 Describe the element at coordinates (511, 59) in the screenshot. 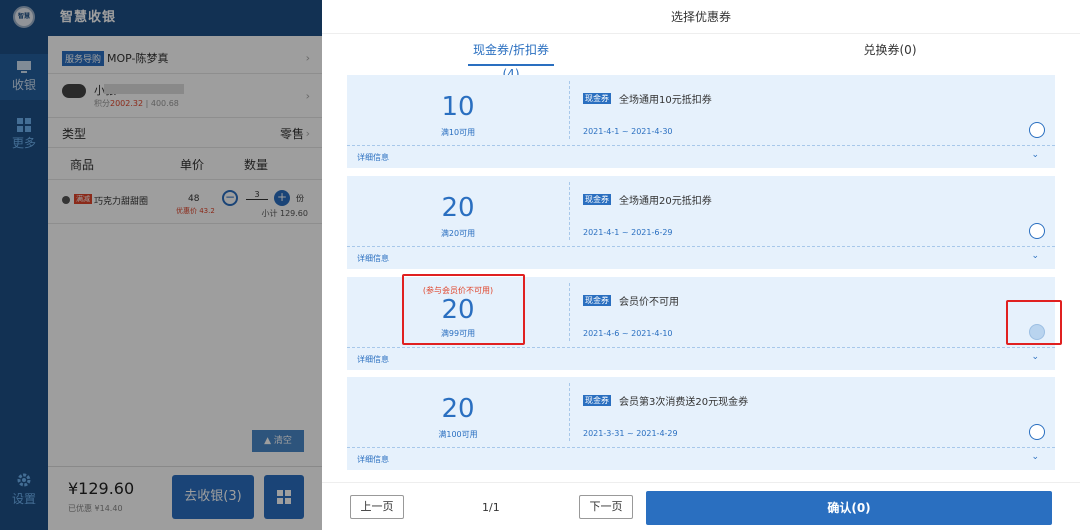

I see `tab-cash-coupons: 现金券/折扣券(4)` at that location.